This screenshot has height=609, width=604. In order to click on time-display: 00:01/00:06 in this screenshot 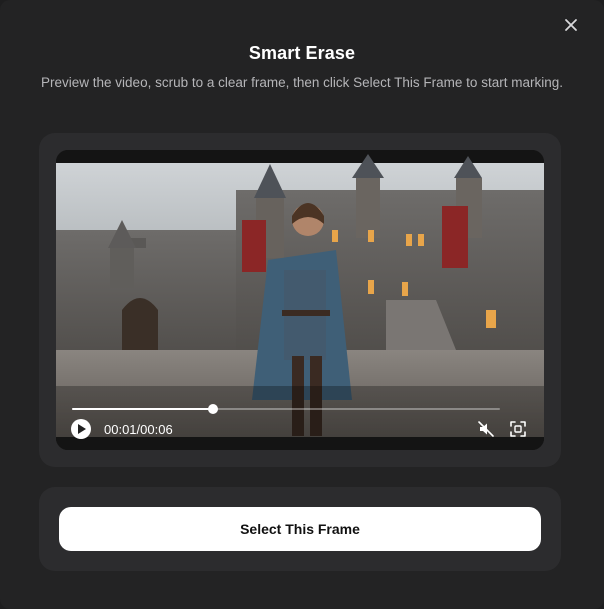, I will do `click(138, 429)`.